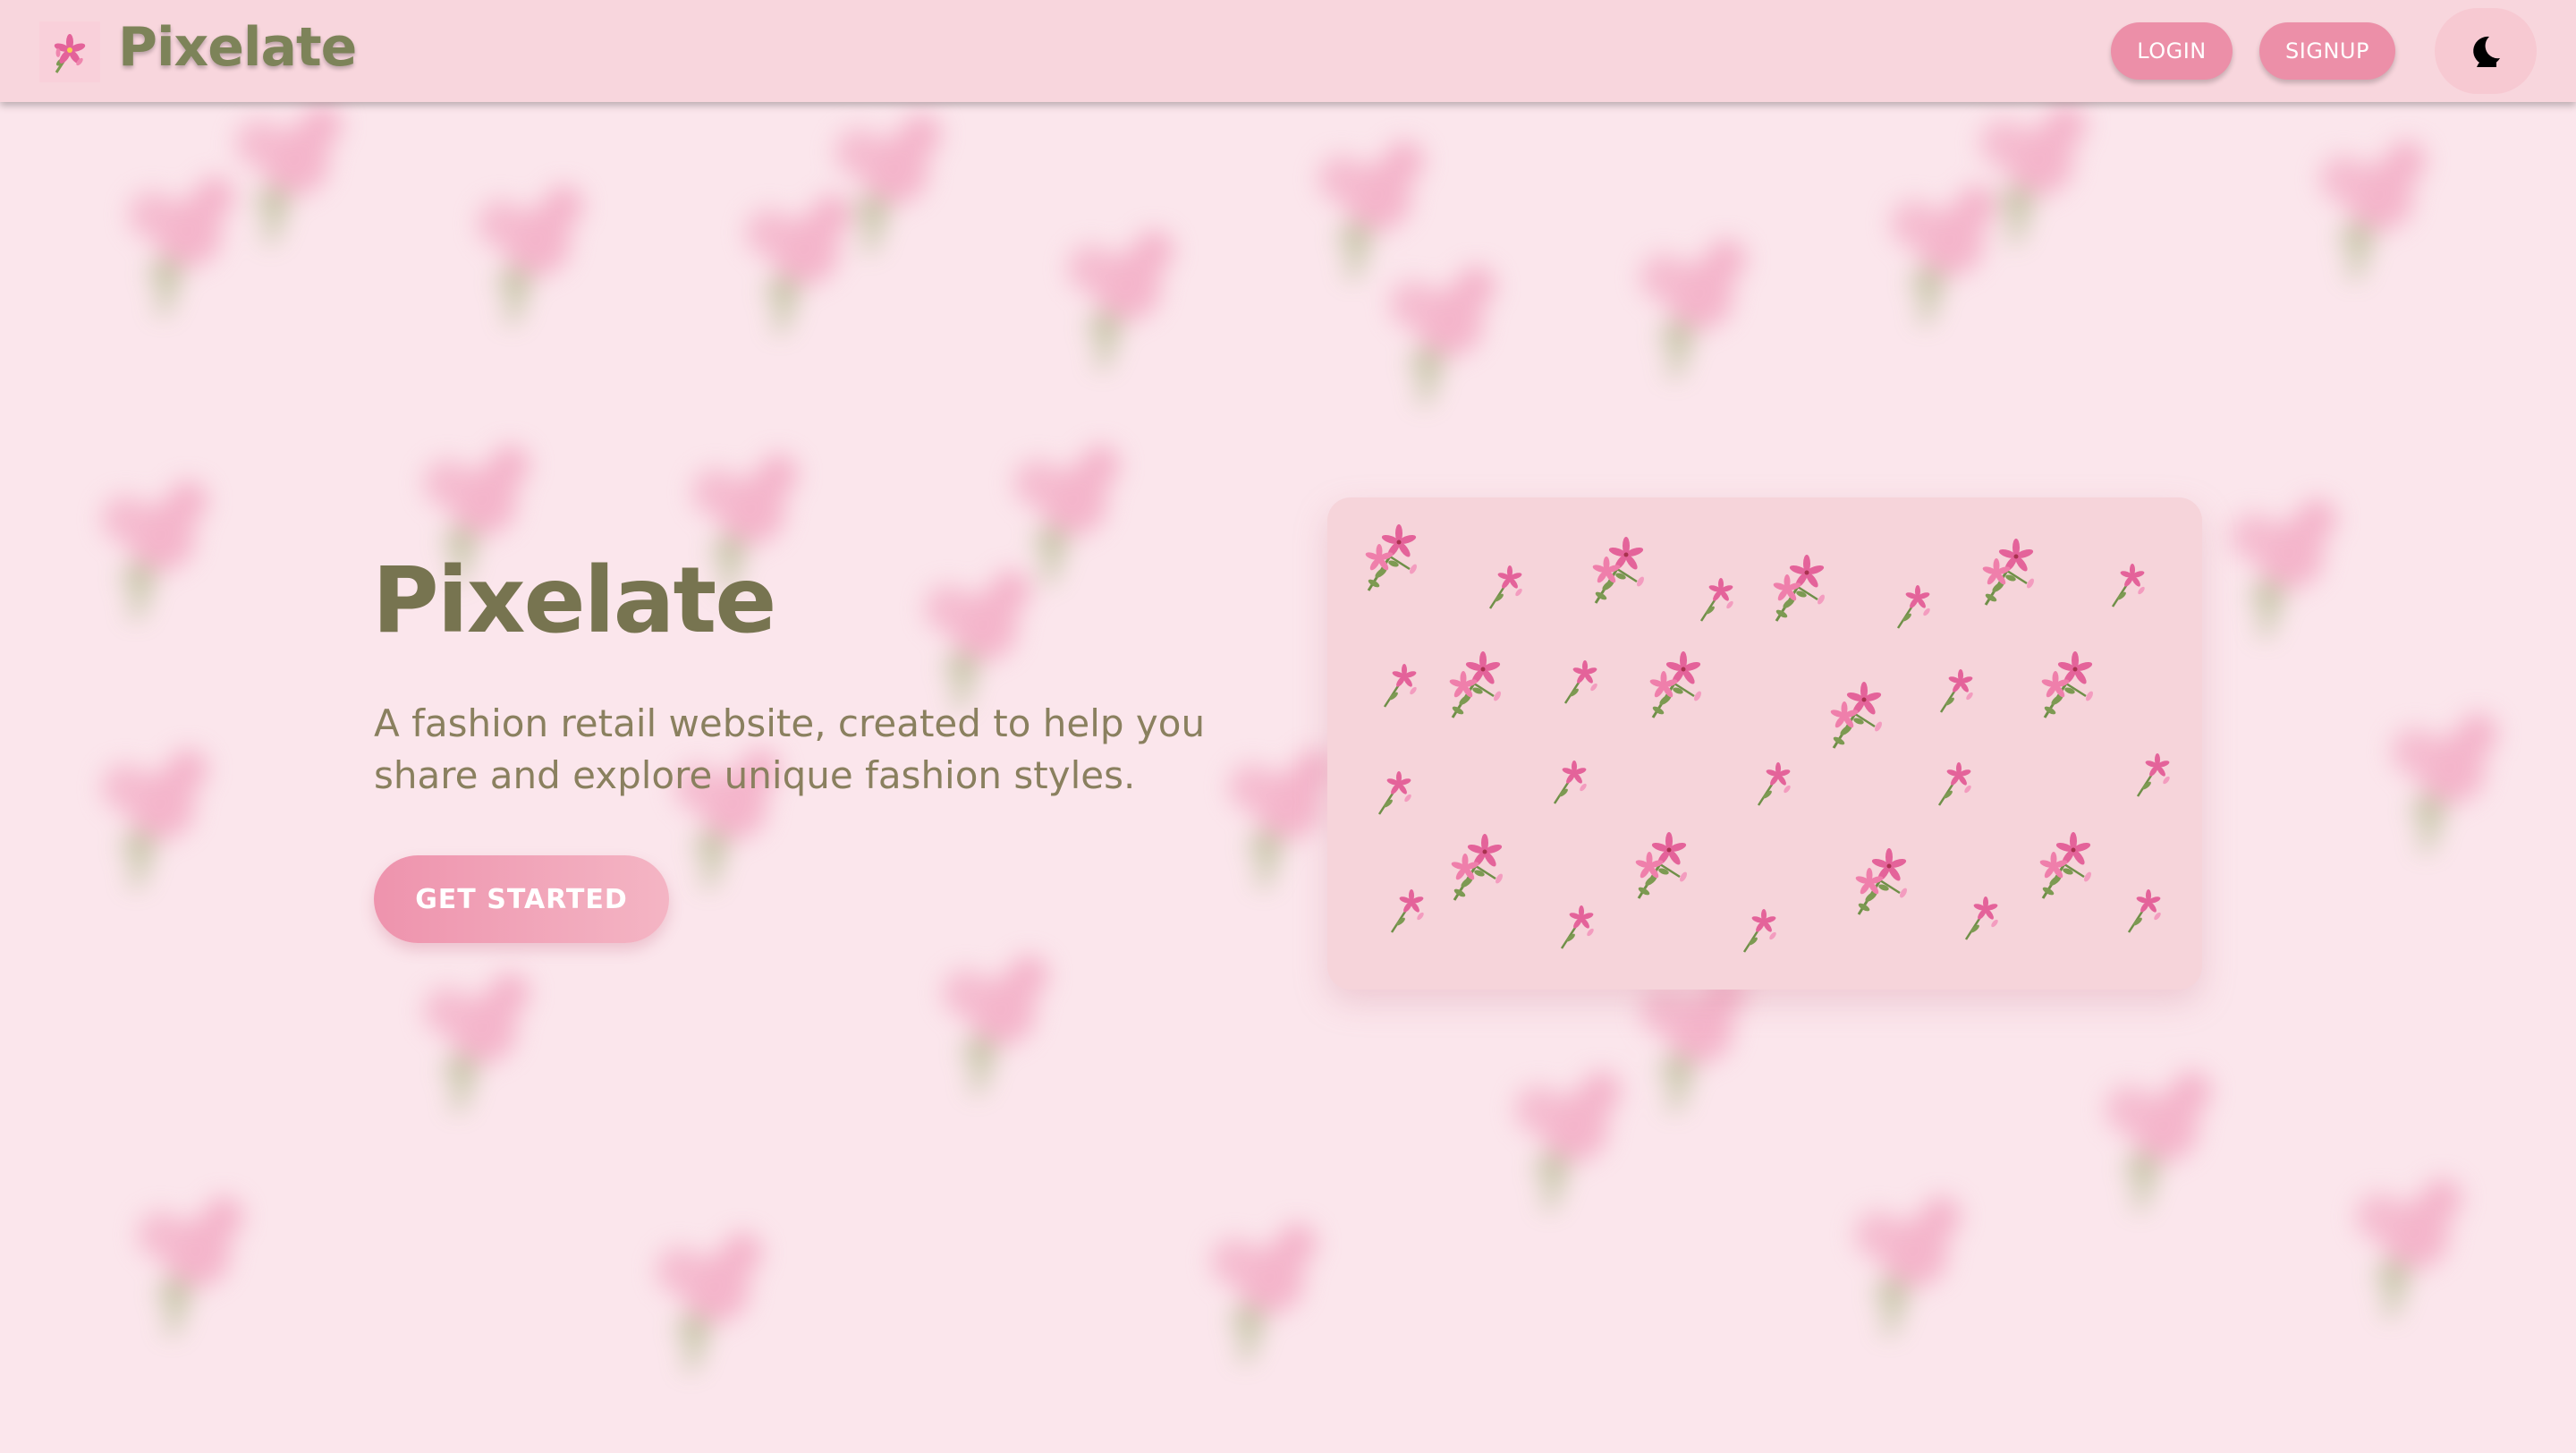 This screenshot has height=1453, width=2576. I want to click on top-navbar: Pixelate LOGIN SIGNUP, so click(1288, 51).